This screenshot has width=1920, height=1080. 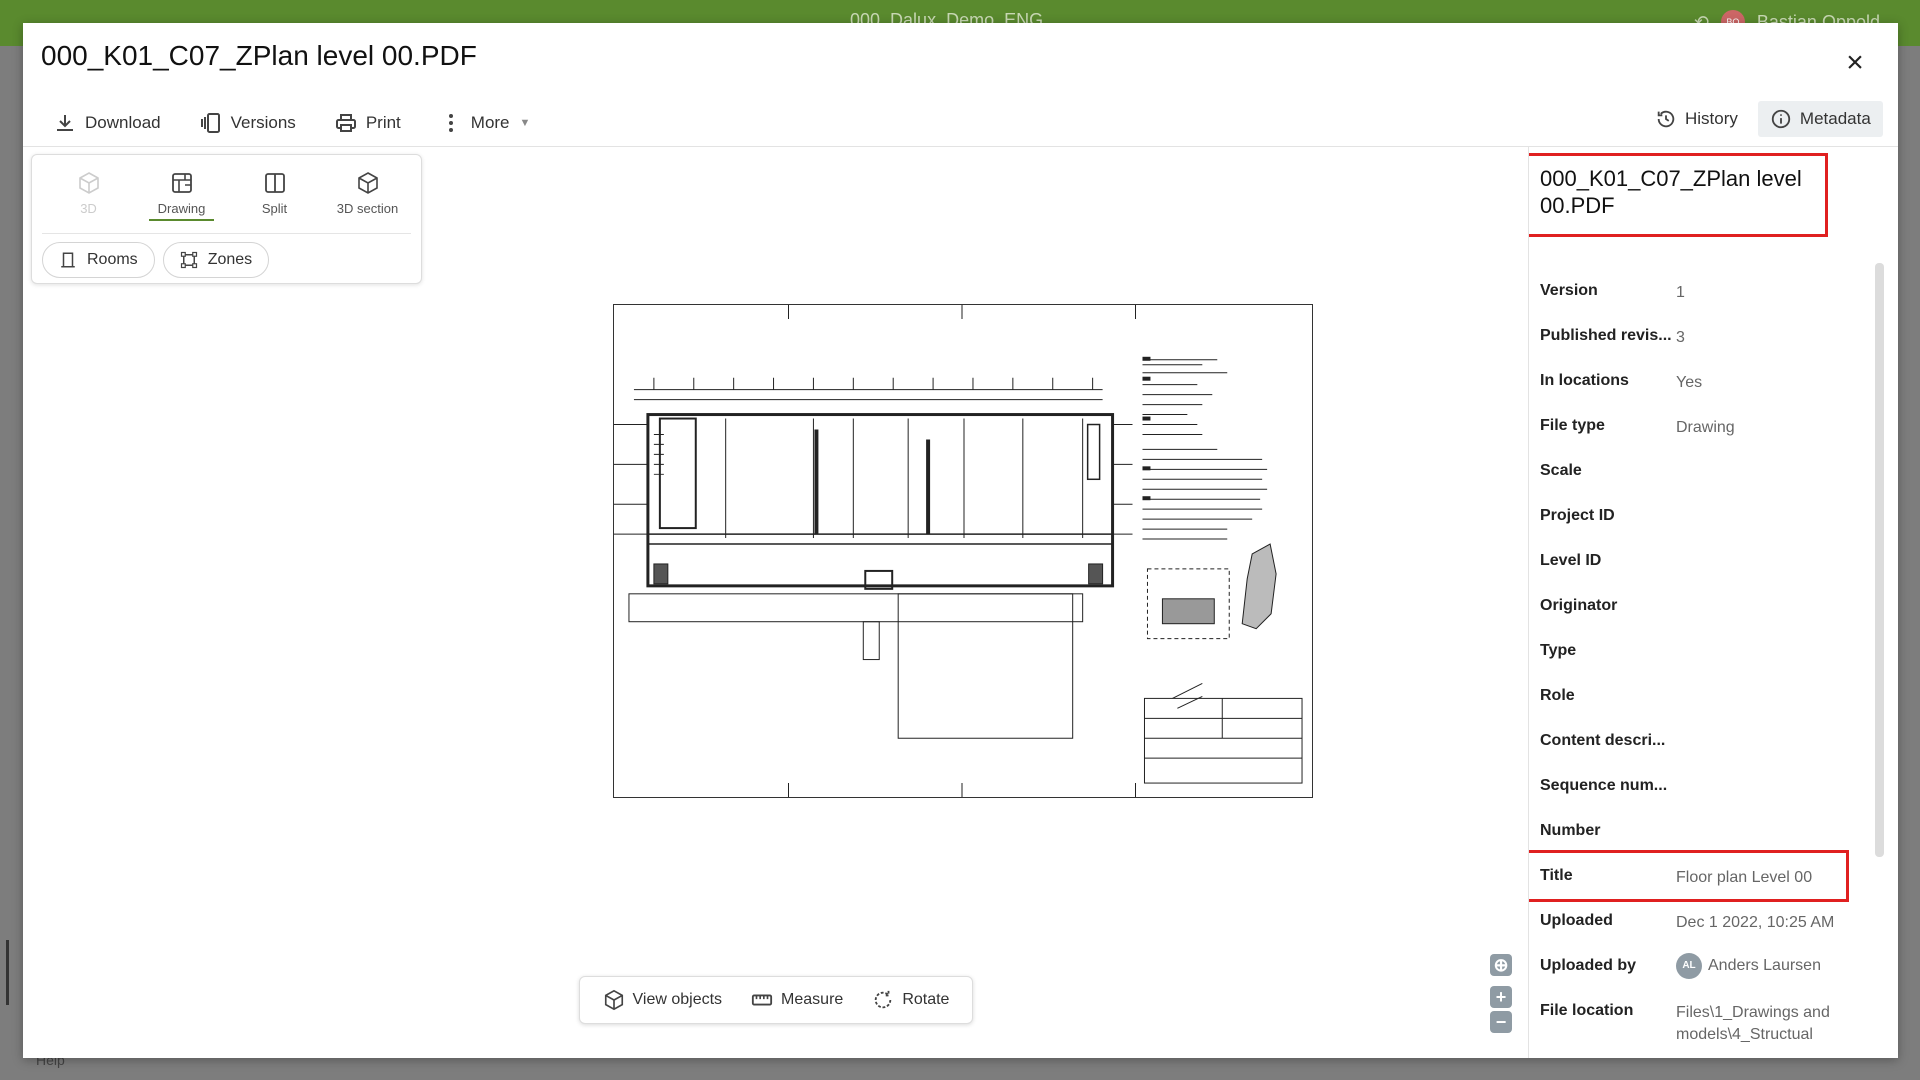 I want to click on metadata-row: Published revis... 3, so click(x=1713, y=341).